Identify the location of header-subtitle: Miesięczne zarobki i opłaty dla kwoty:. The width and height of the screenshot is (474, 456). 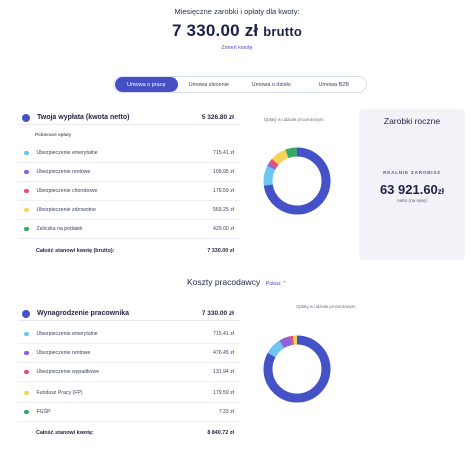
(237, 11).